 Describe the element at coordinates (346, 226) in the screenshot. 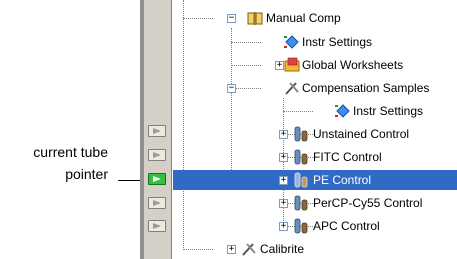

I see `node-label: APC Control` at that location.